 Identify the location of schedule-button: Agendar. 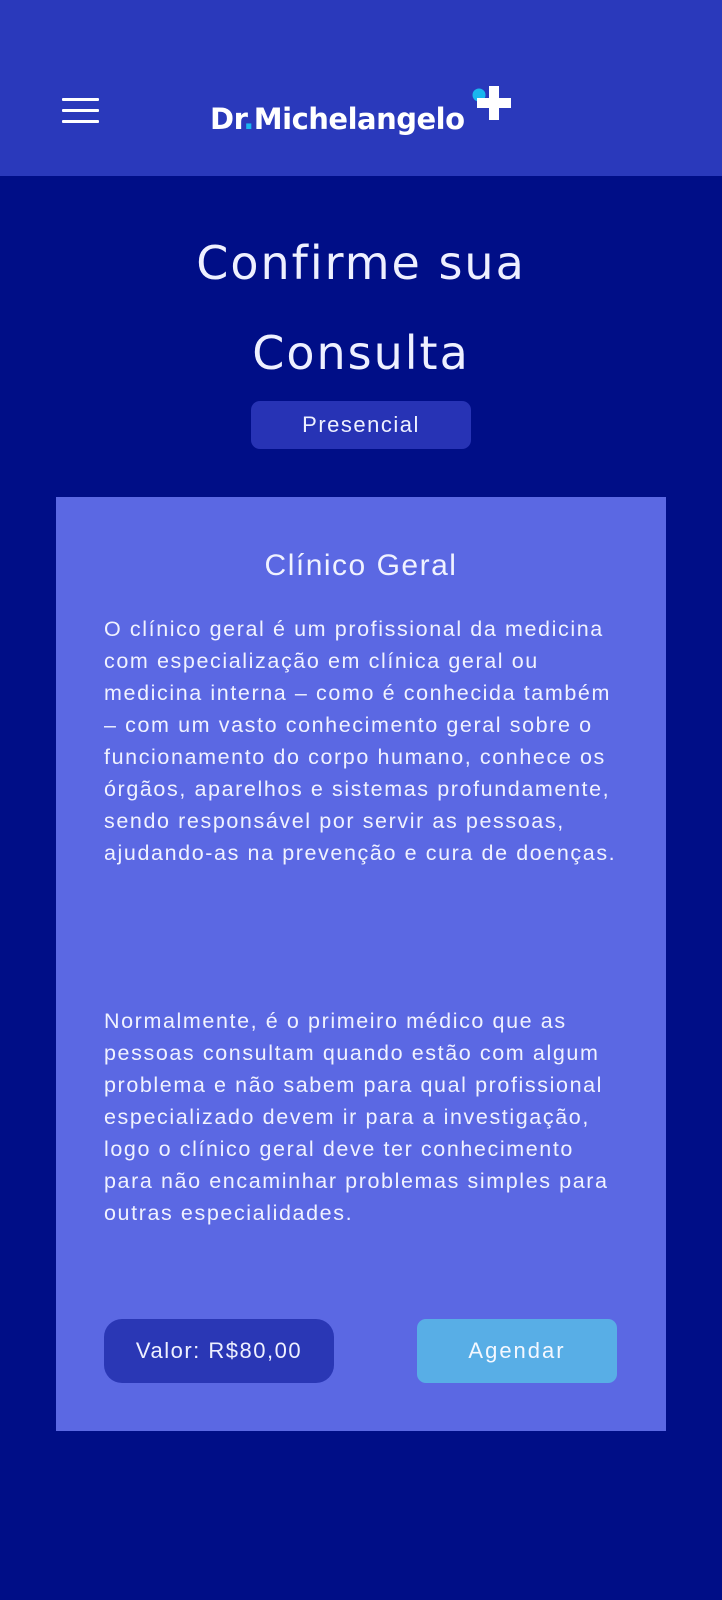
(517, 1351).